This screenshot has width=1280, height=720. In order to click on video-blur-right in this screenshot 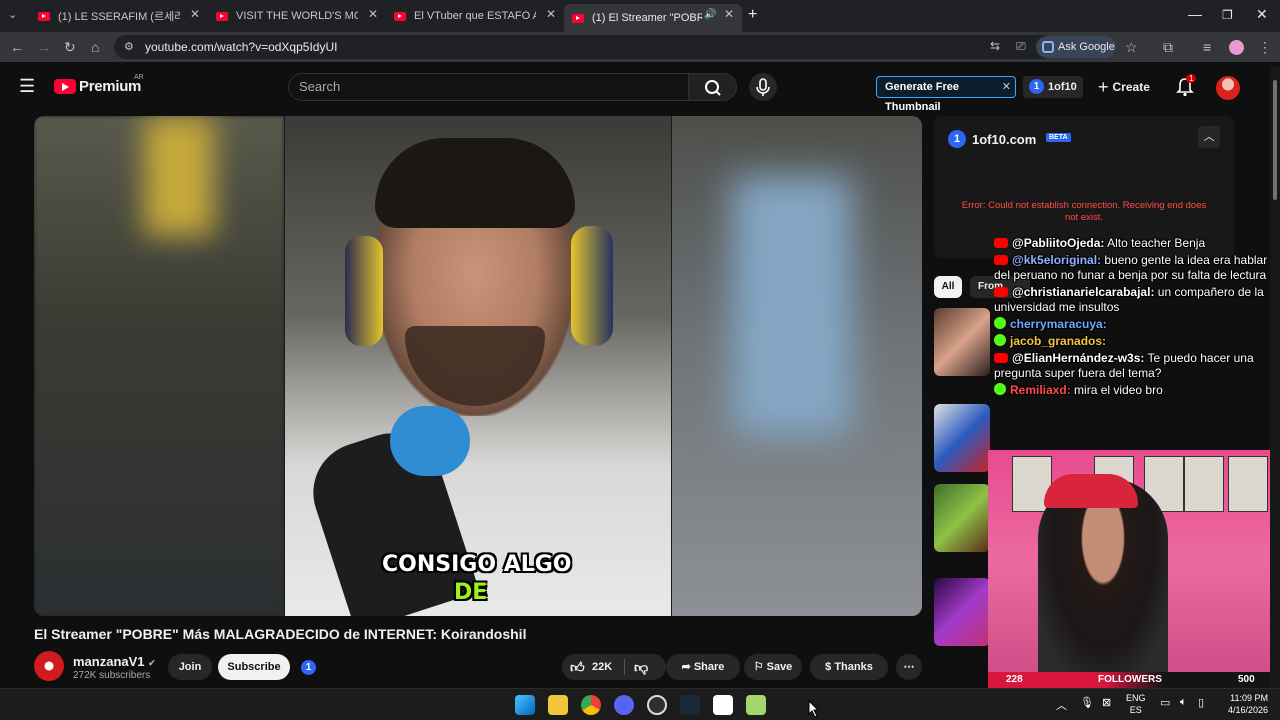, I will do `click(797, 366)`.